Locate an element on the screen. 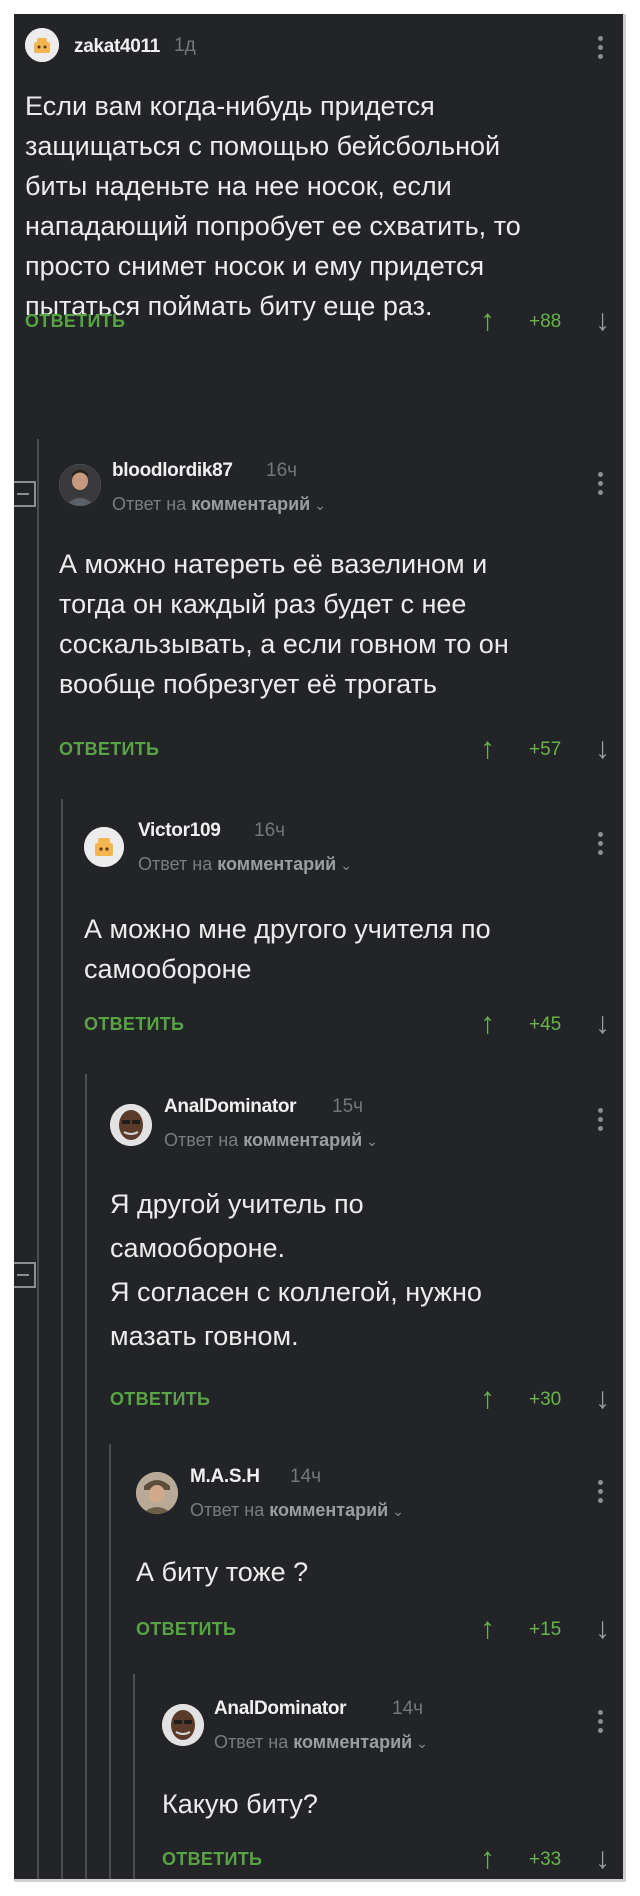 The height and width of the screenshot is (1896, 640). score: +88 is located at coordinates (545, 321).